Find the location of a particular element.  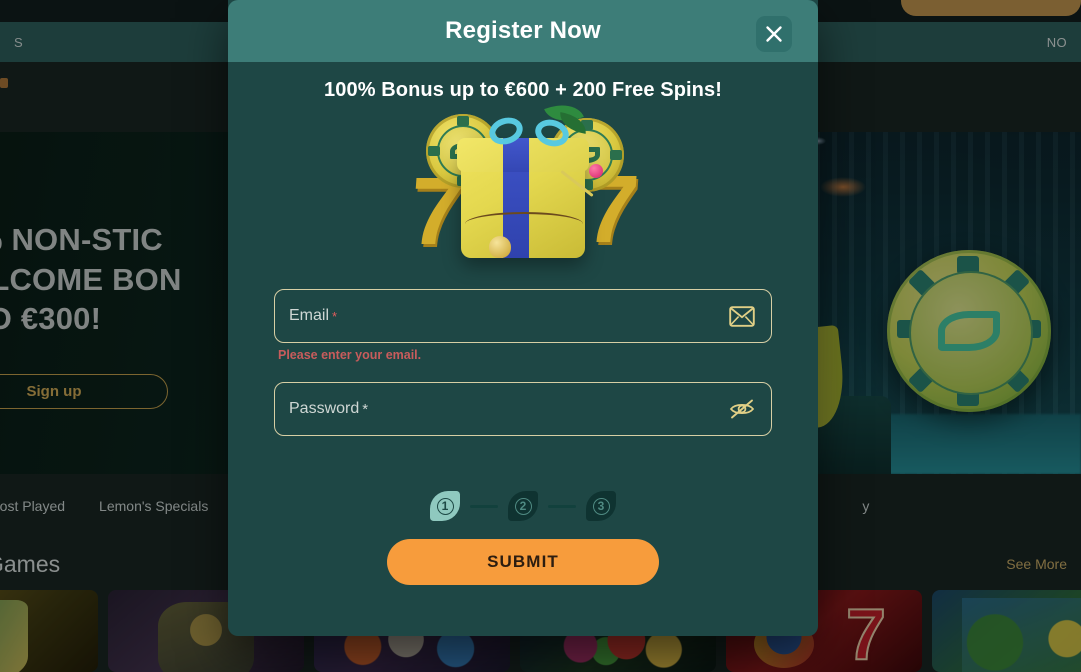

promo-headline: 100% Bonus up to €600 + 200 Free Spins! is located at coordinates (523, 90).